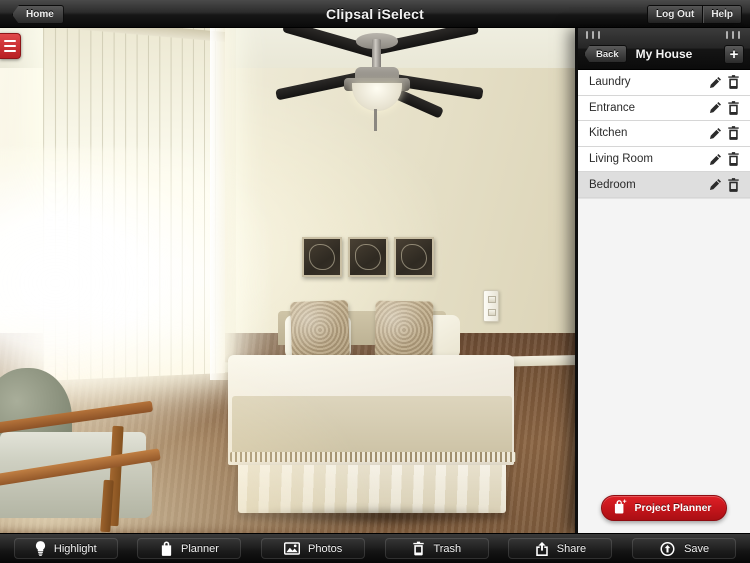 The width and height of the screenshot is (750, 563). I want to click on tool-planner: Planner, so click(189, 548).